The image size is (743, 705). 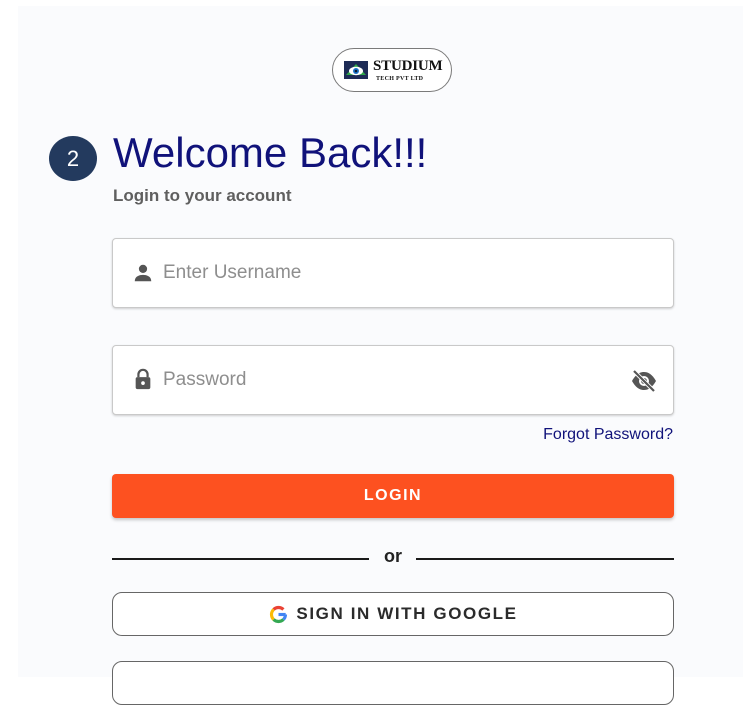 I want to click on logo-tagline-text: TECH PVT LTD, so click(x=400, y=79).